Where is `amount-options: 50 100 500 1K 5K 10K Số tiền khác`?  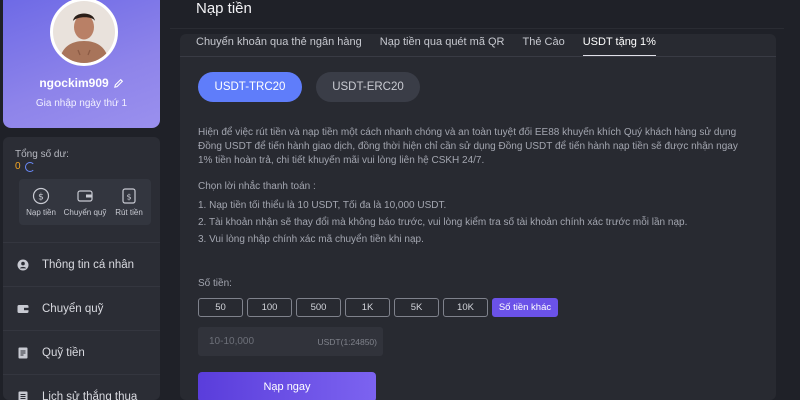
amount-options: 50 100 500 1K 5K 10K Số tiền khác is located at coordinates (378, 307).